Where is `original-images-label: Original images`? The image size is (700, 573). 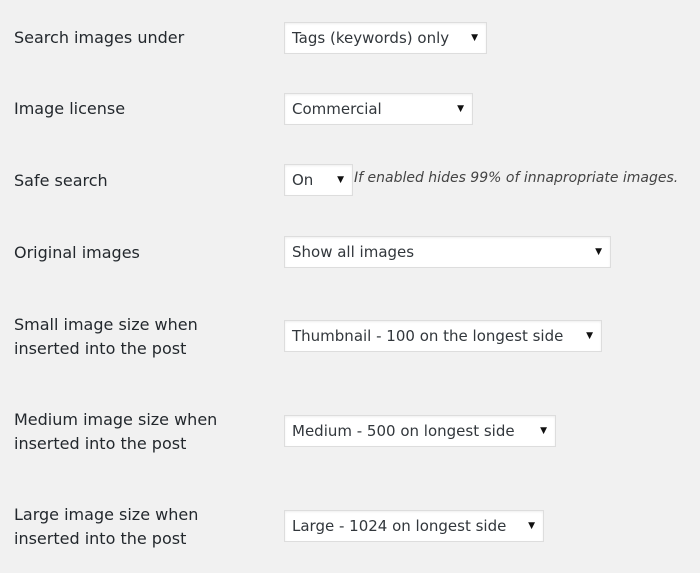
original-images-label: Original images is located at coordinates (77, 252).